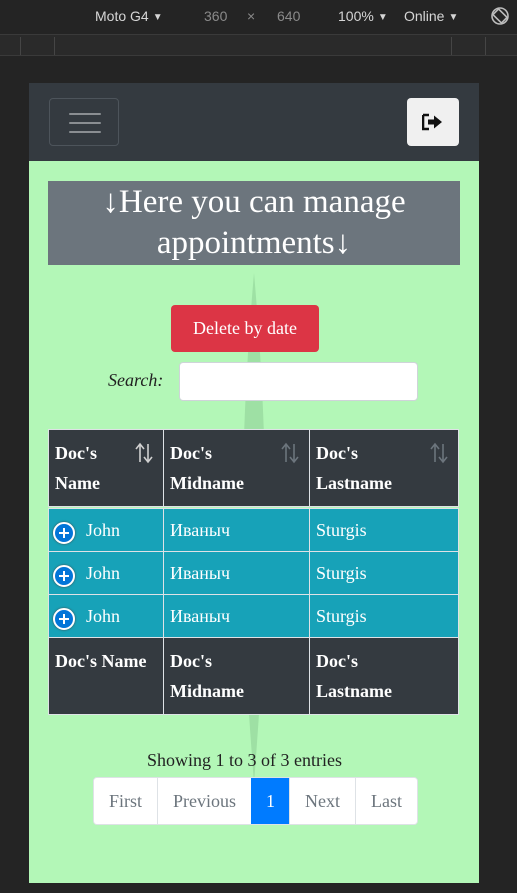 This screenshot has width=517, height=893. I want to click on devtools-toolbar: Moto G4 ▼ 360 × 640 100% ▼ Online ▼, so click(258, 17).